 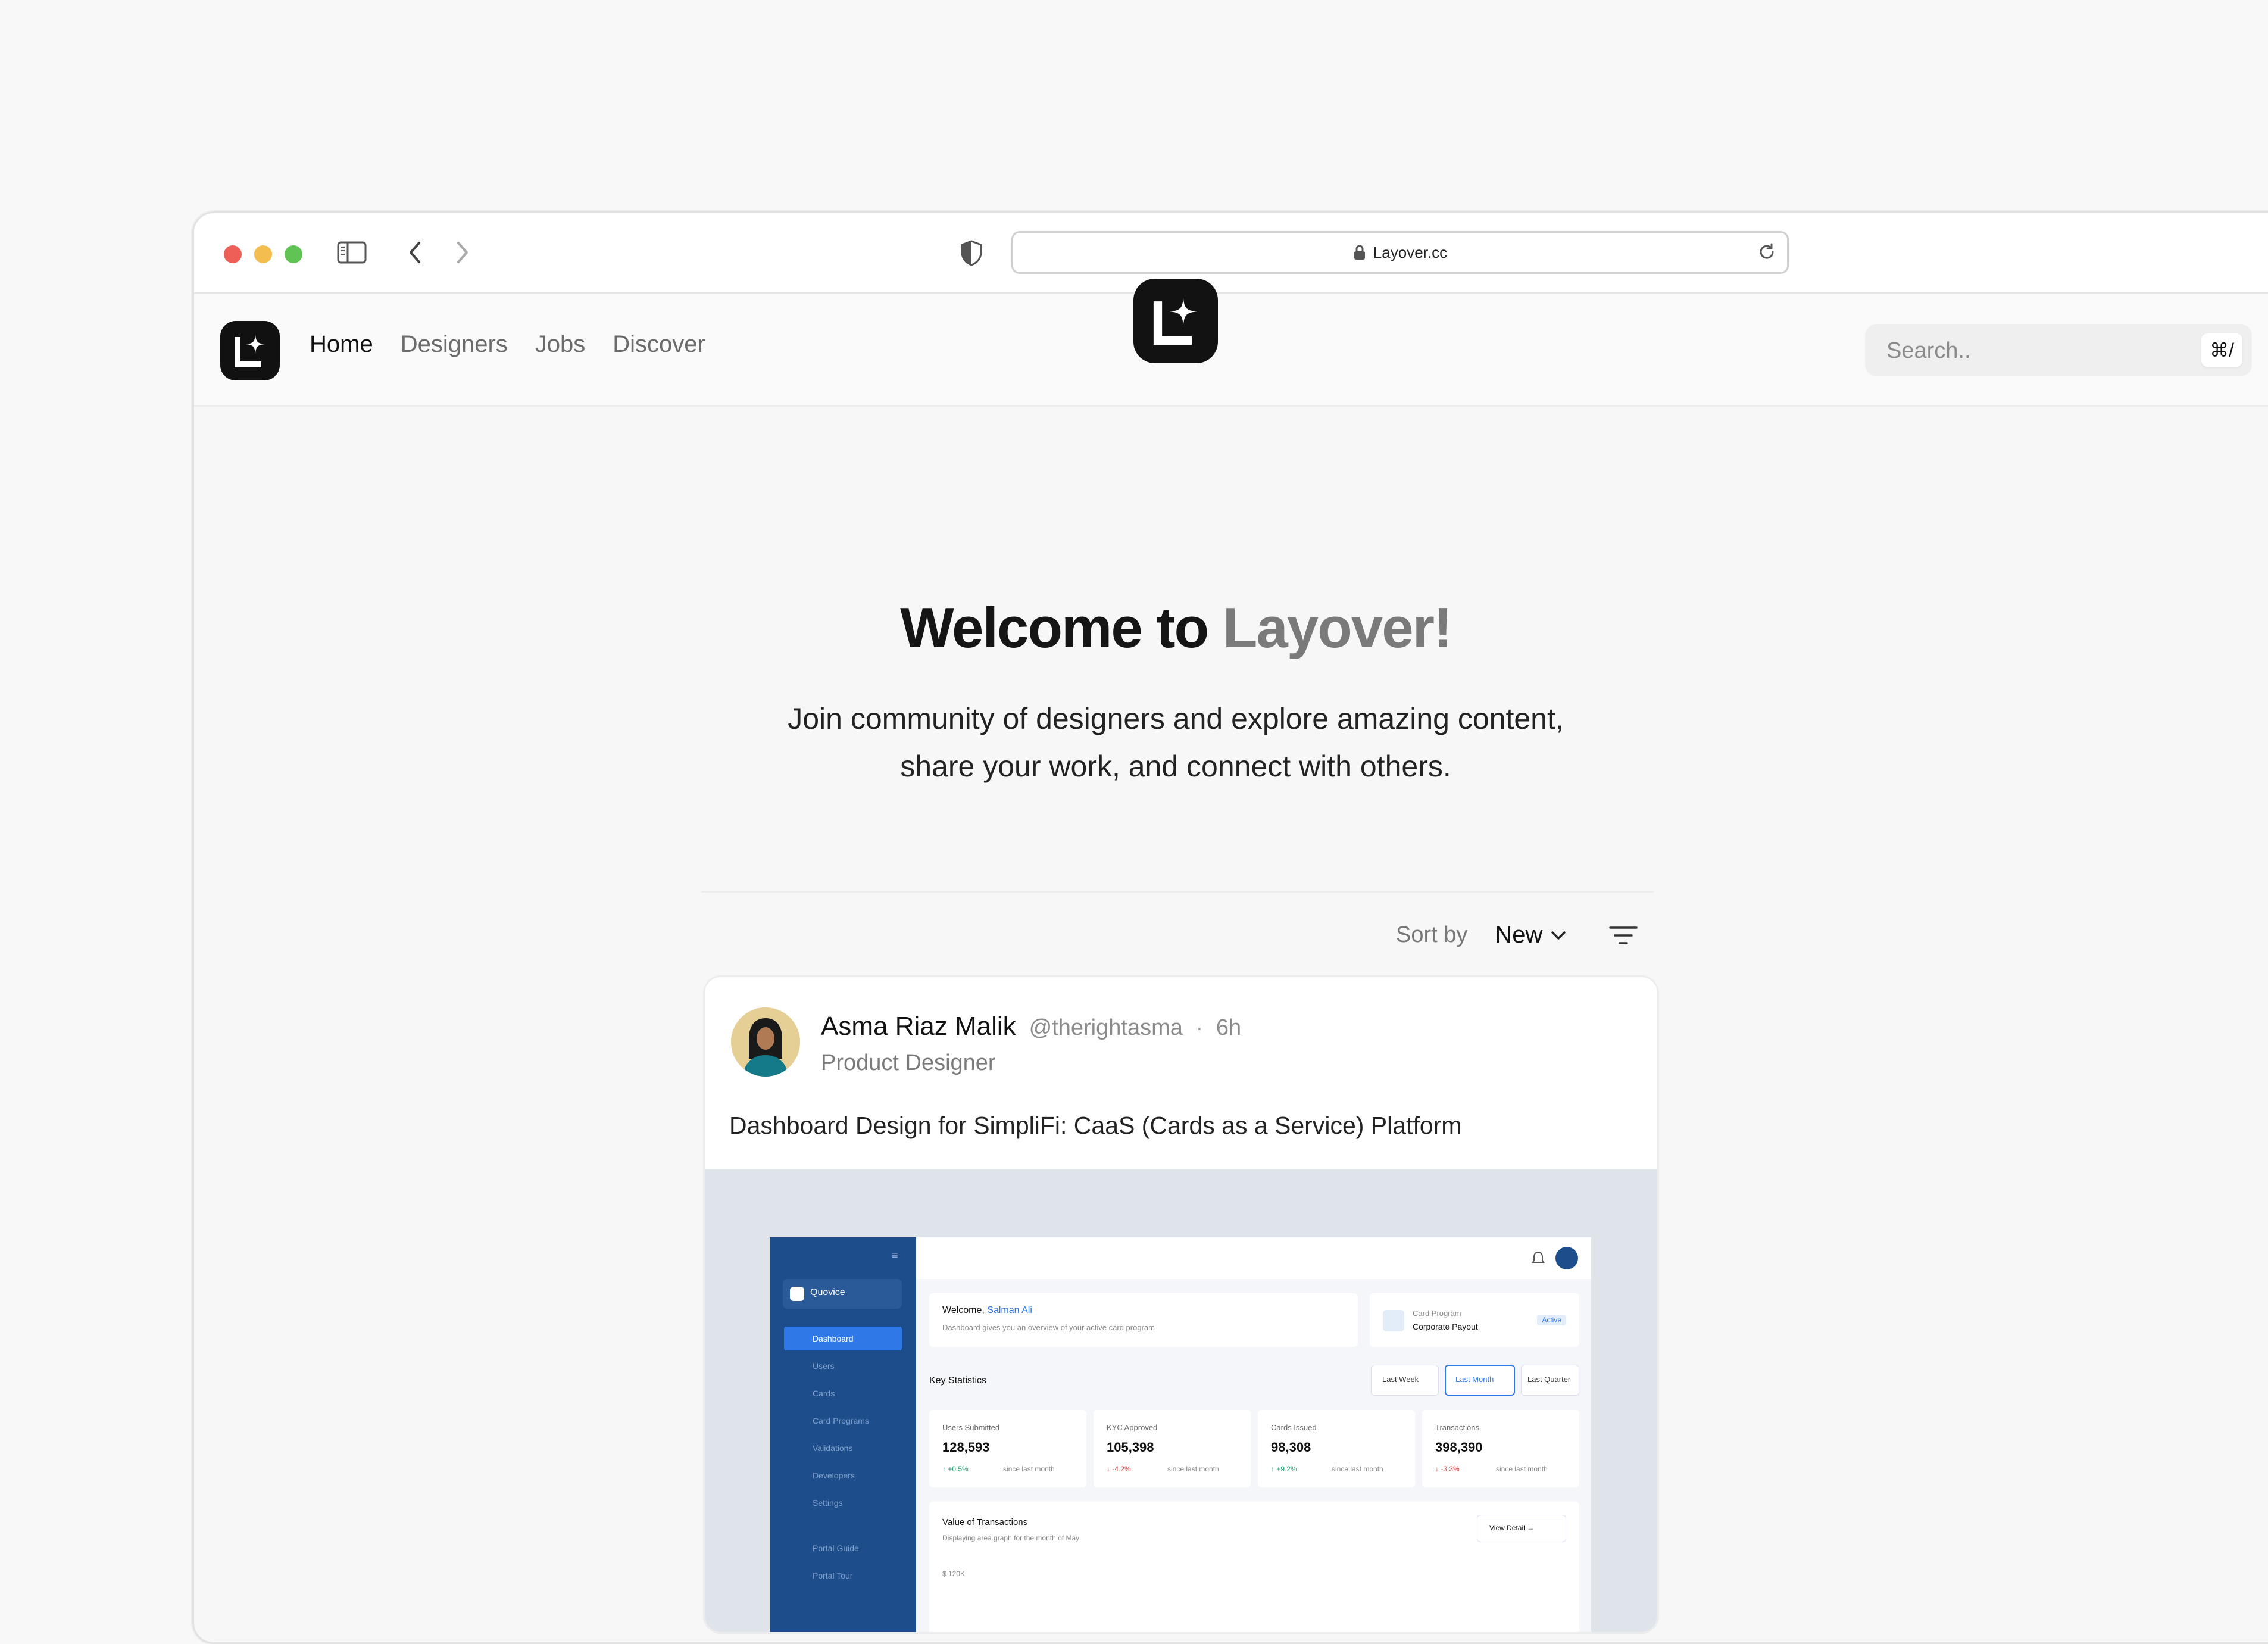 What do you see at coordinates (1521, 1528) in the screenshot?
I see `mock-view-detail: View Detail →` at bounding box center [1521, 1528].